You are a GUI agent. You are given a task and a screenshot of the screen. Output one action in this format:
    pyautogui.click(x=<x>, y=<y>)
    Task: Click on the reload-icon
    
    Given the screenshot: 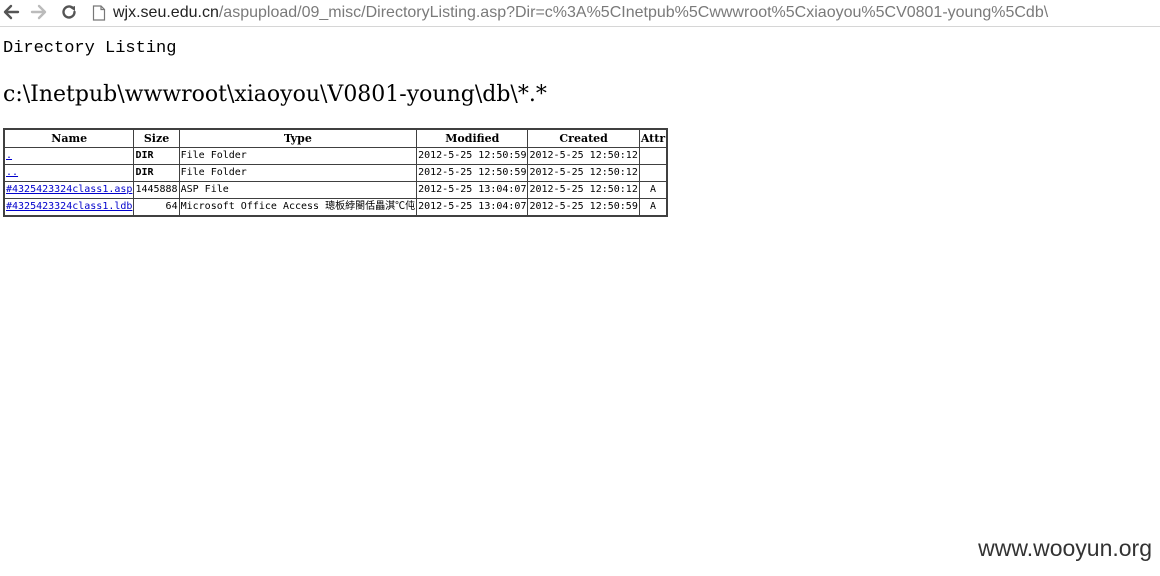 What is the action you would take?
    pyautogui.click(x=69, y=12)
    